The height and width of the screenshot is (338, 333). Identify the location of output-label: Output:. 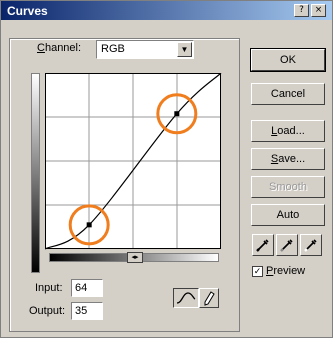
(47, 311).